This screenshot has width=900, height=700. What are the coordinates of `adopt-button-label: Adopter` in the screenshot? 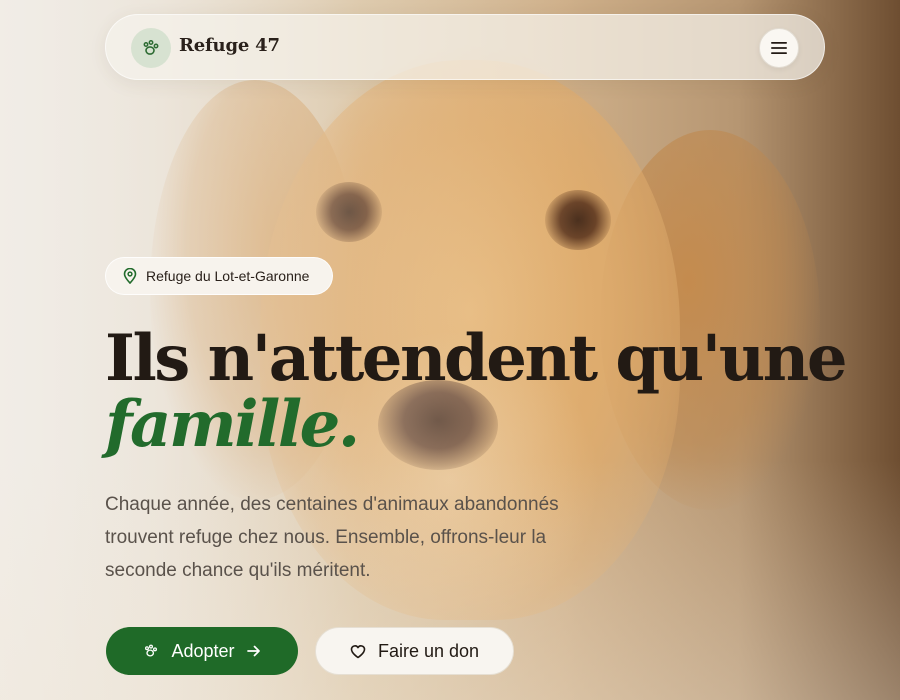 It's located at (203, 650).